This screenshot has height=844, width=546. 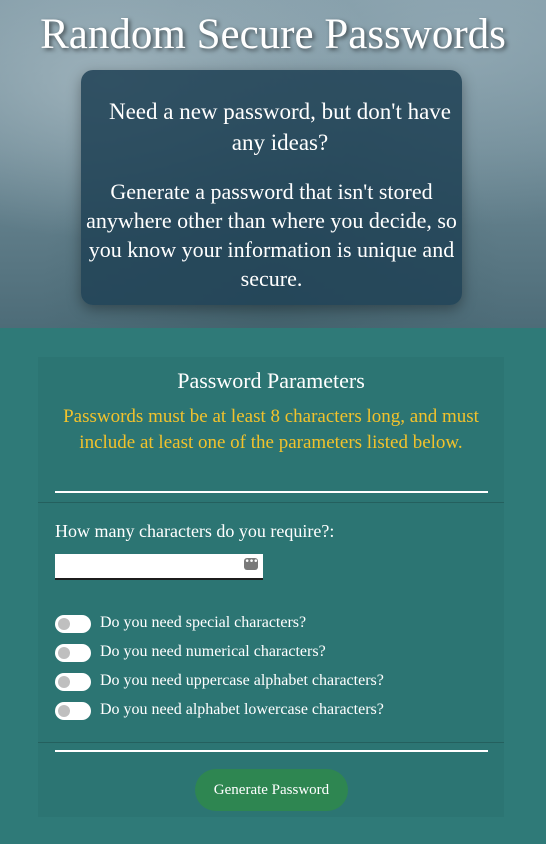 What do you see at coordinates (271, 502) in the screenshot?
I see `top-divider` at bounding box center [271, 502].